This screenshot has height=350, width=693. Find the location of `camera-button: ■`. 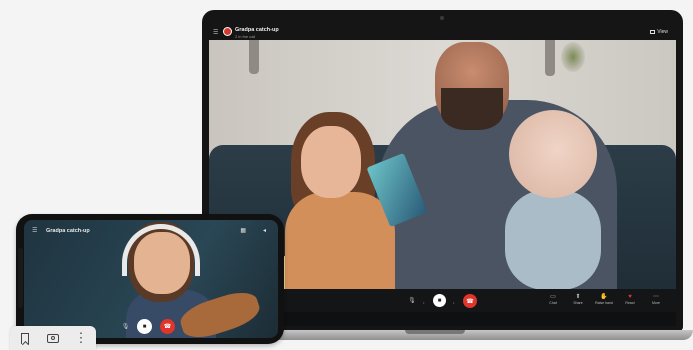

camera-button: ■ is located at coordinates (439, 300).